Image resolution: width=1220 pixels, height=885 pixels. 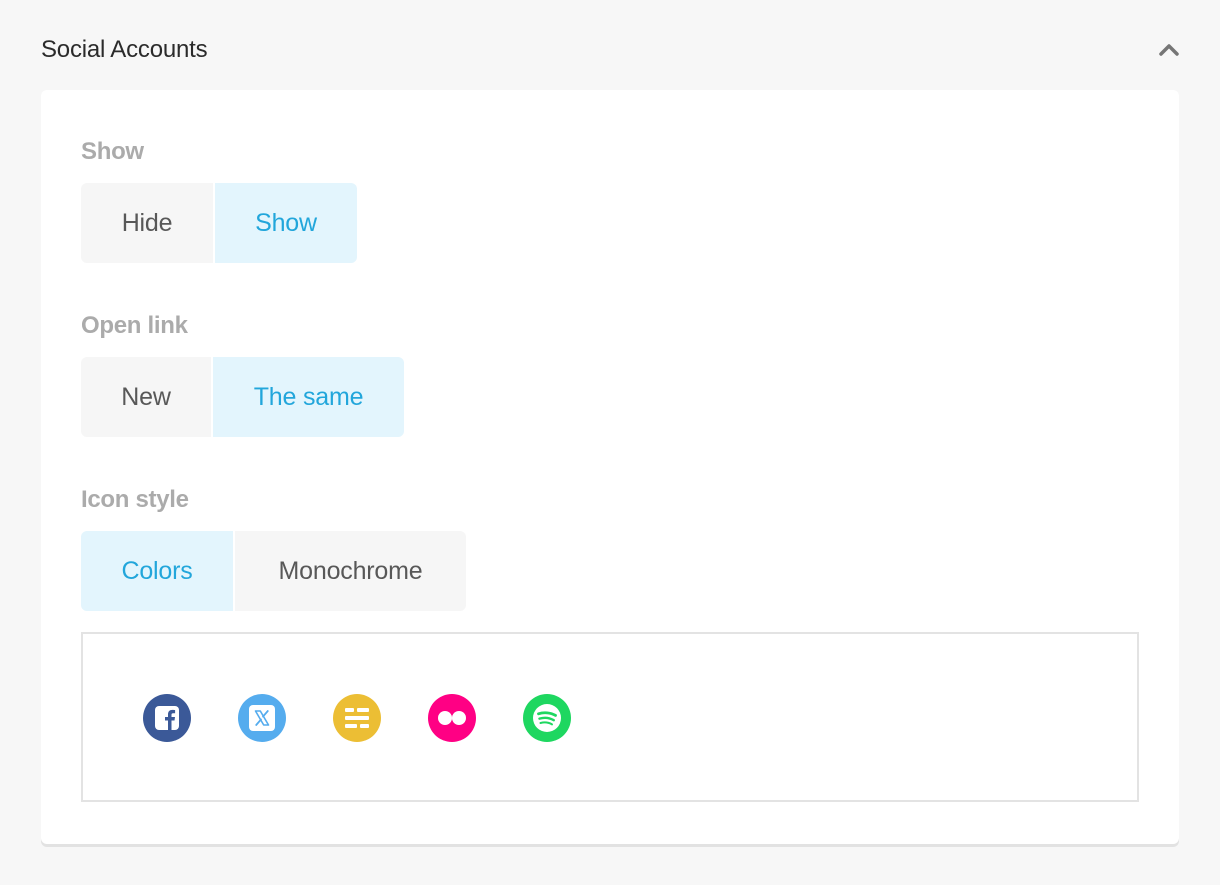 I want to click on open-link-toggle: New The same, so click(x=242, y=397).